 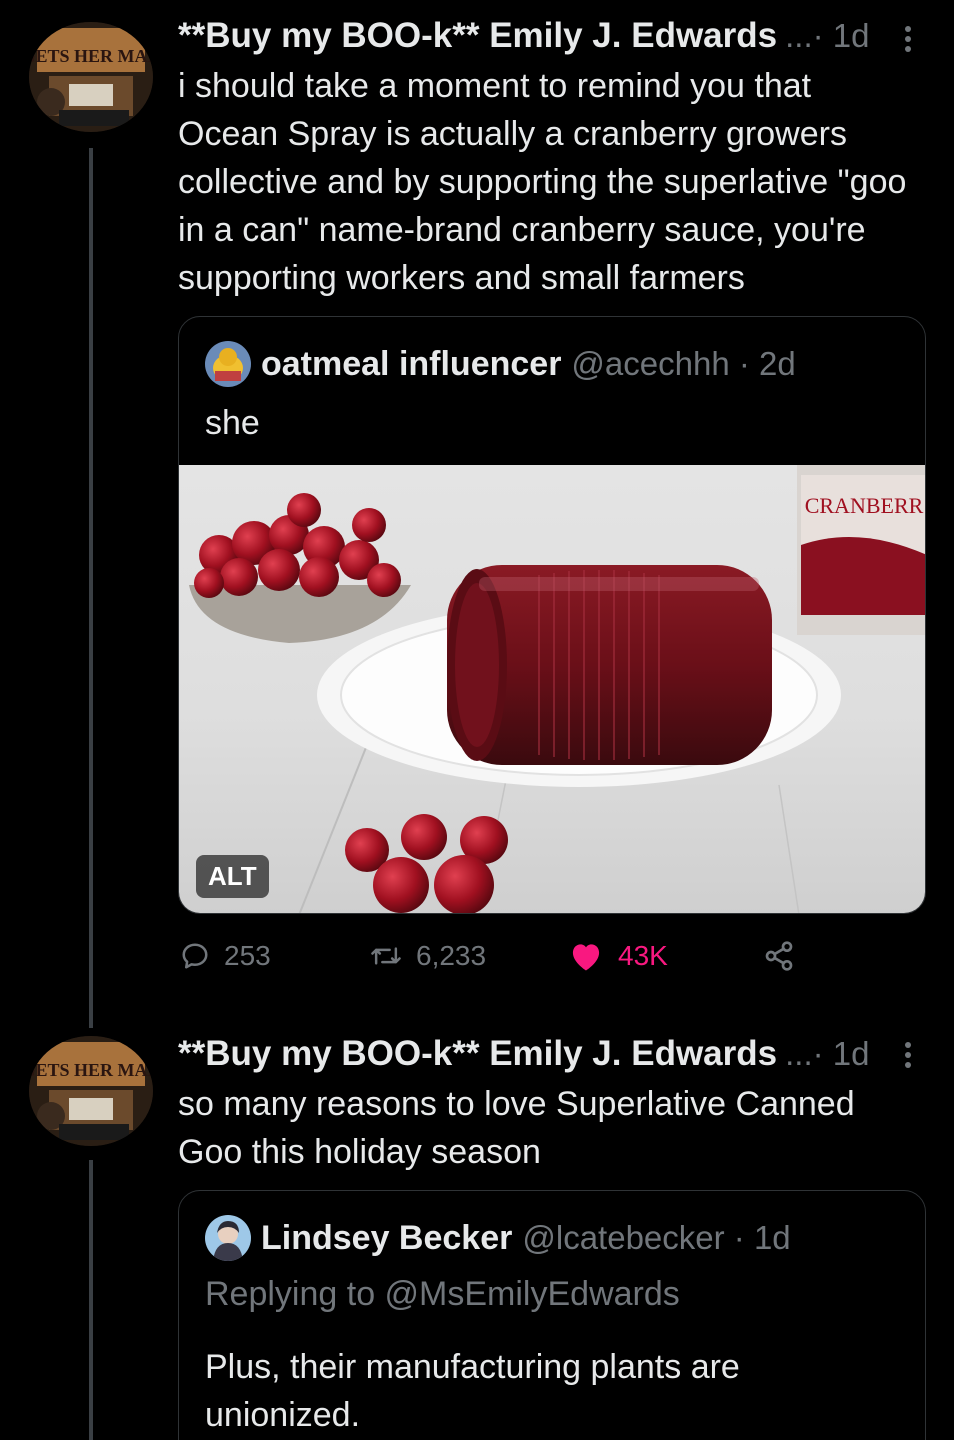 What do you see at coordinates (779, 956) in the screenshot?
I see `share-icon` at bounding box center [779, 956].